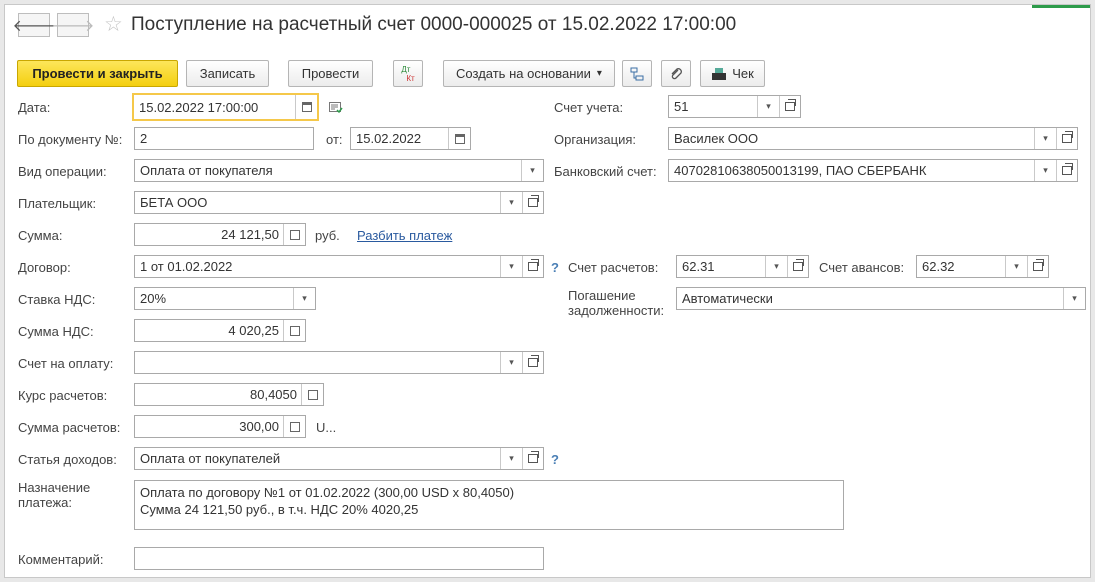 This screenshot has height=582, width=1095. What do you see at coordinates (186, 266) in the screenshot?
I see `contract-value: 1 от 01.02.2022` at bounding box center [186, 266].